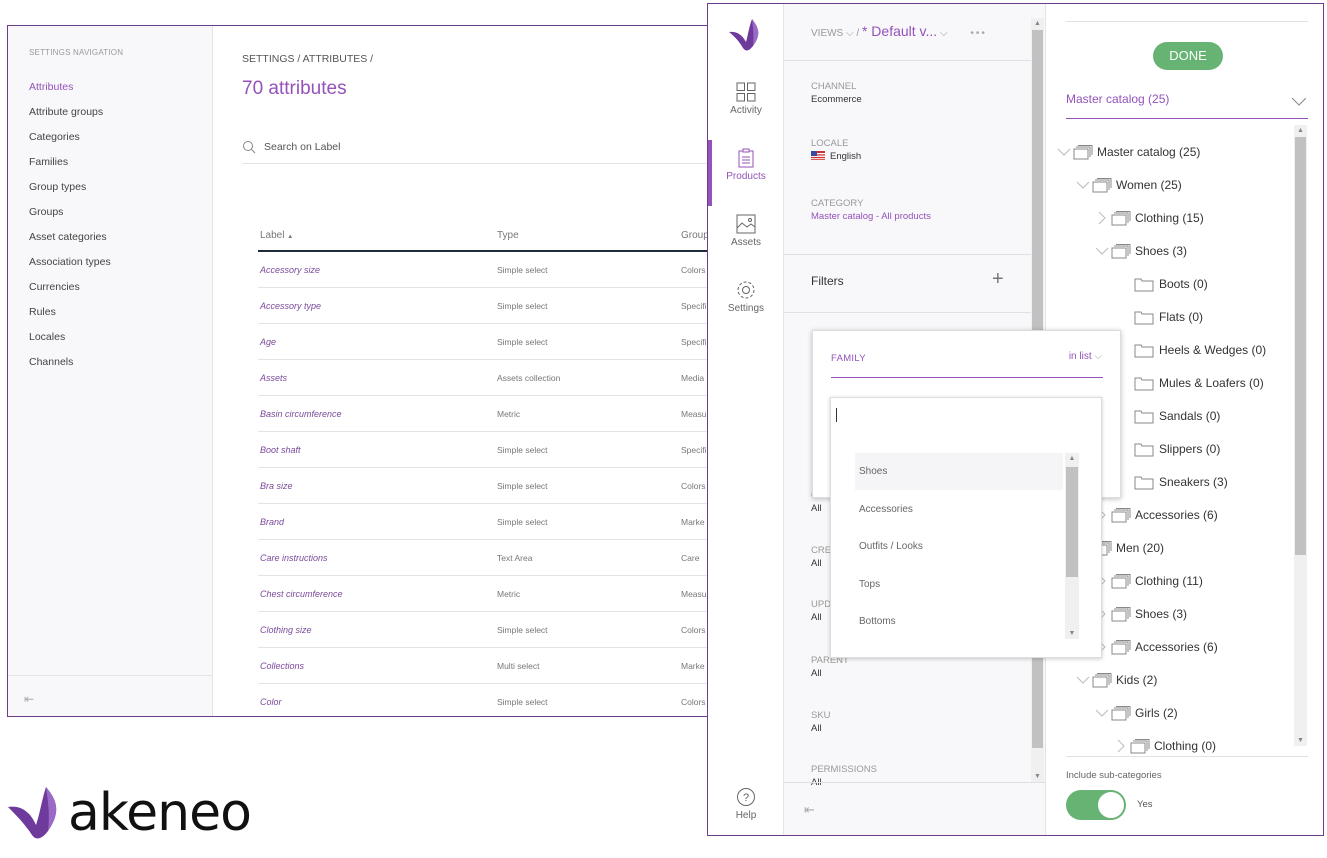 The width and height of the screenshot is (1327, 858). I want to click on operator-selector: in list ⌵, so click(1085, 356).